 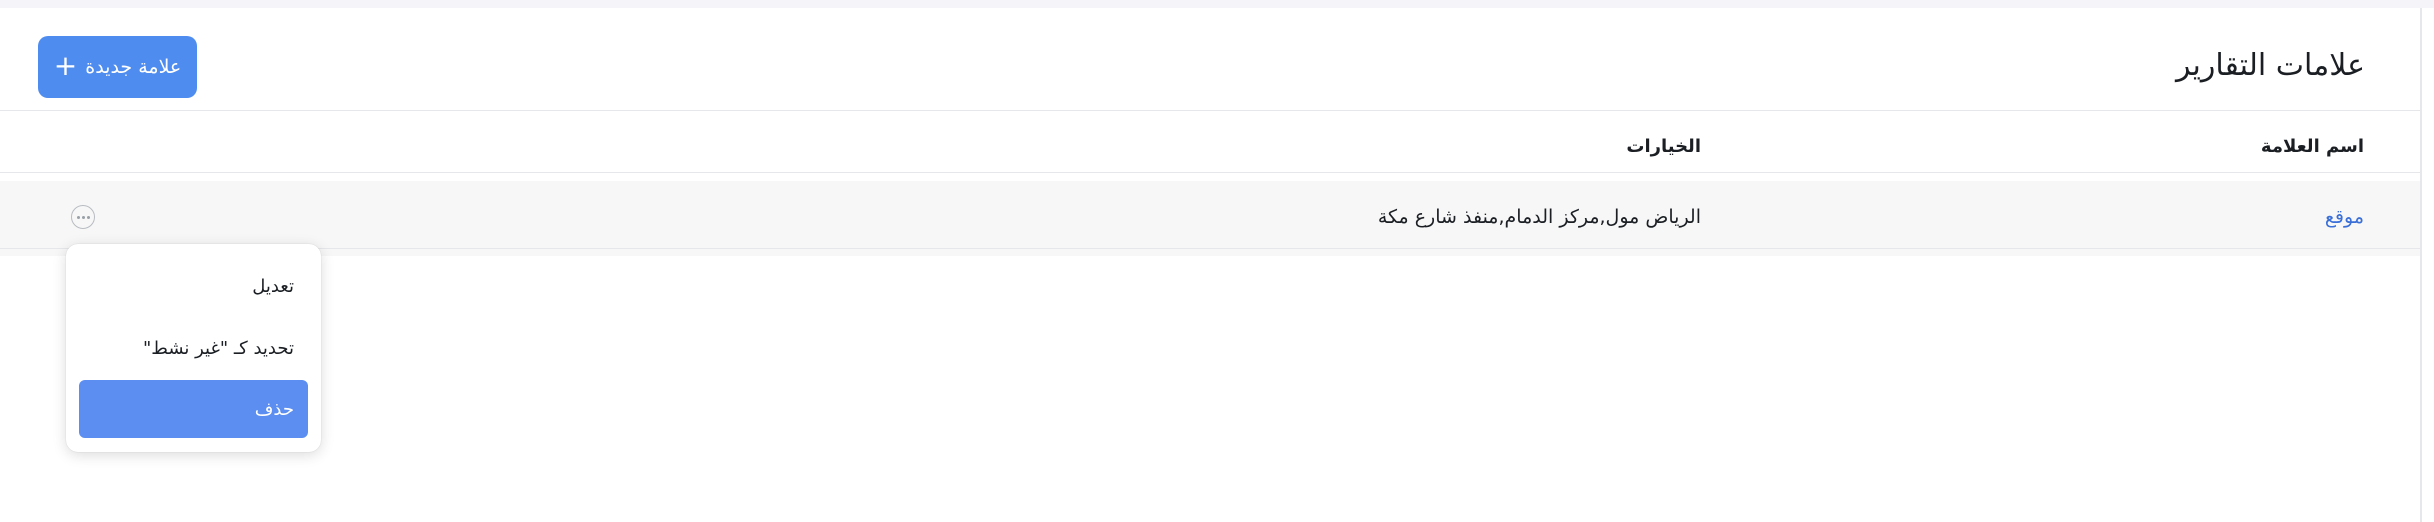 I want to click on panel-edge, so click(x=2421, y=265).